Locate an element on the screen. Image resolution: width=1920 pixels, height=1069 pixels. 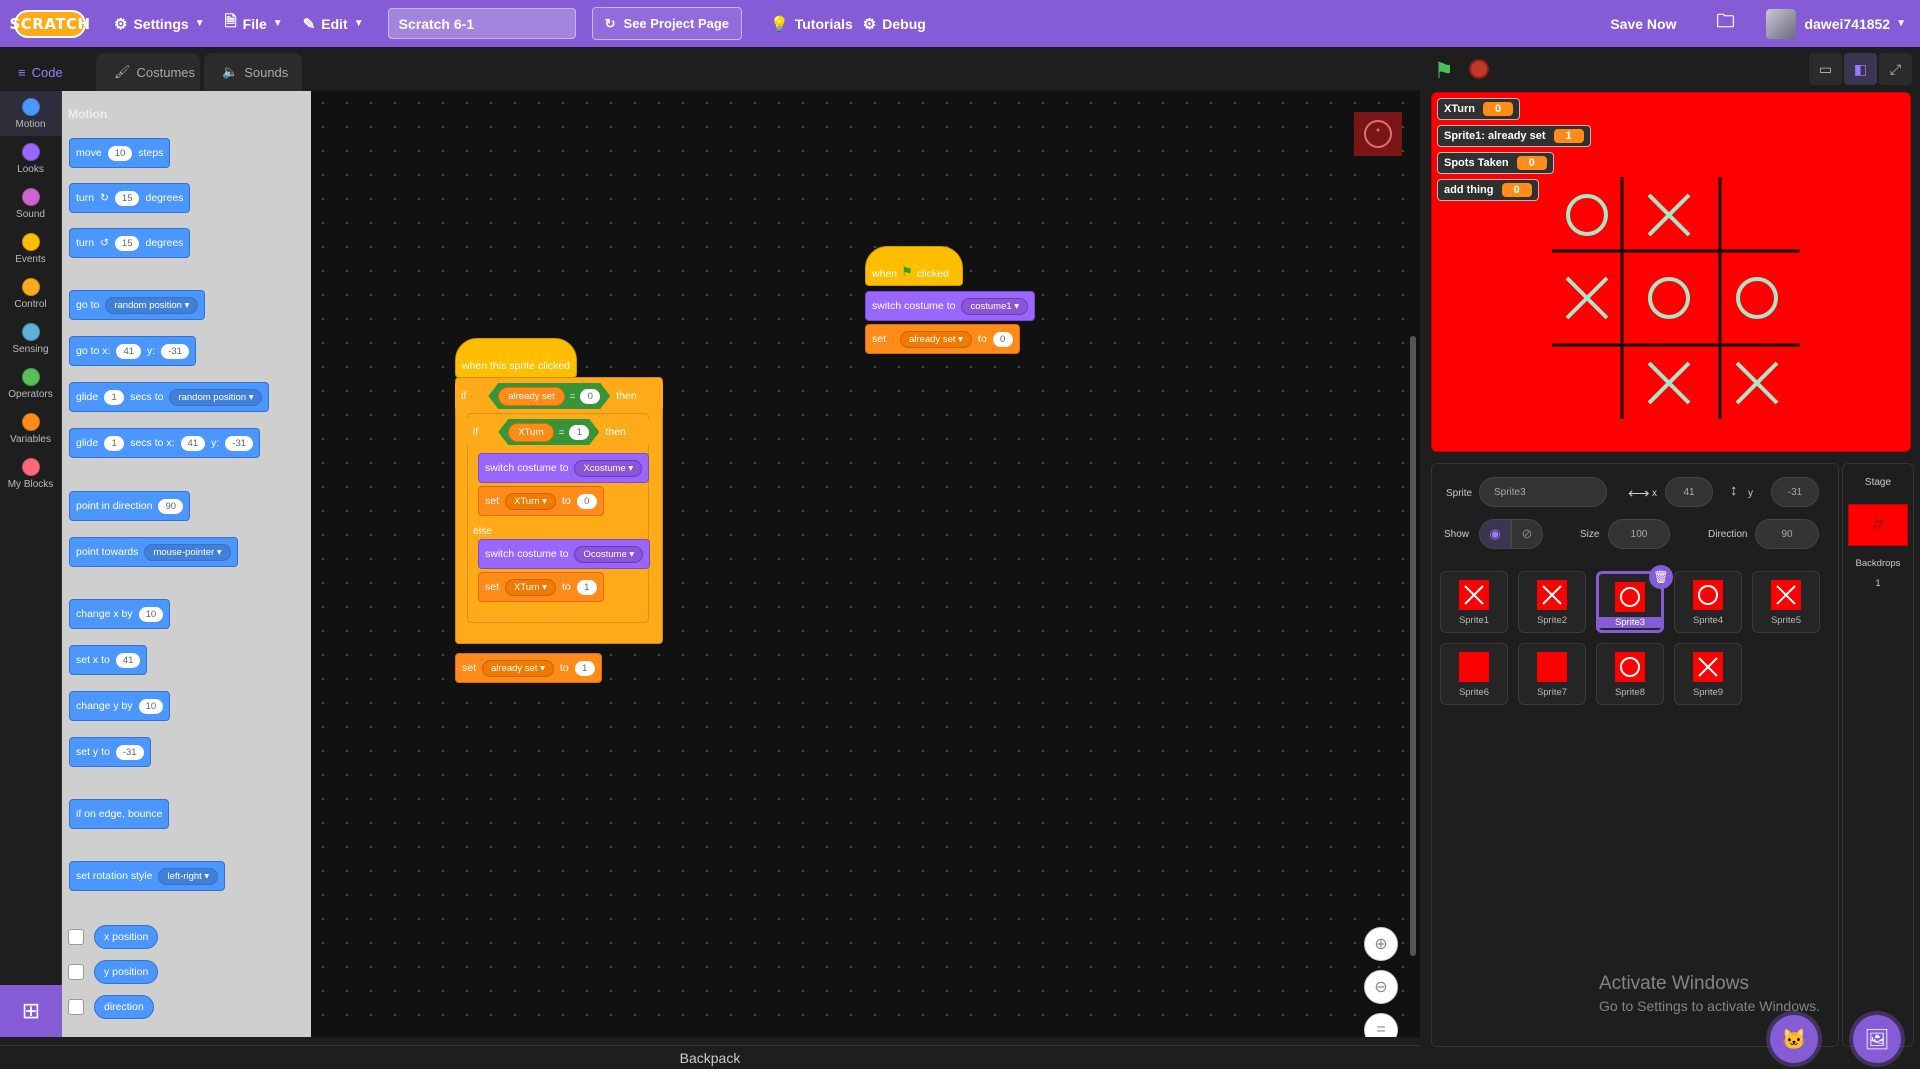
sprite-tile-sprite4: Sprite4 is located at coordinates (1708, 602).